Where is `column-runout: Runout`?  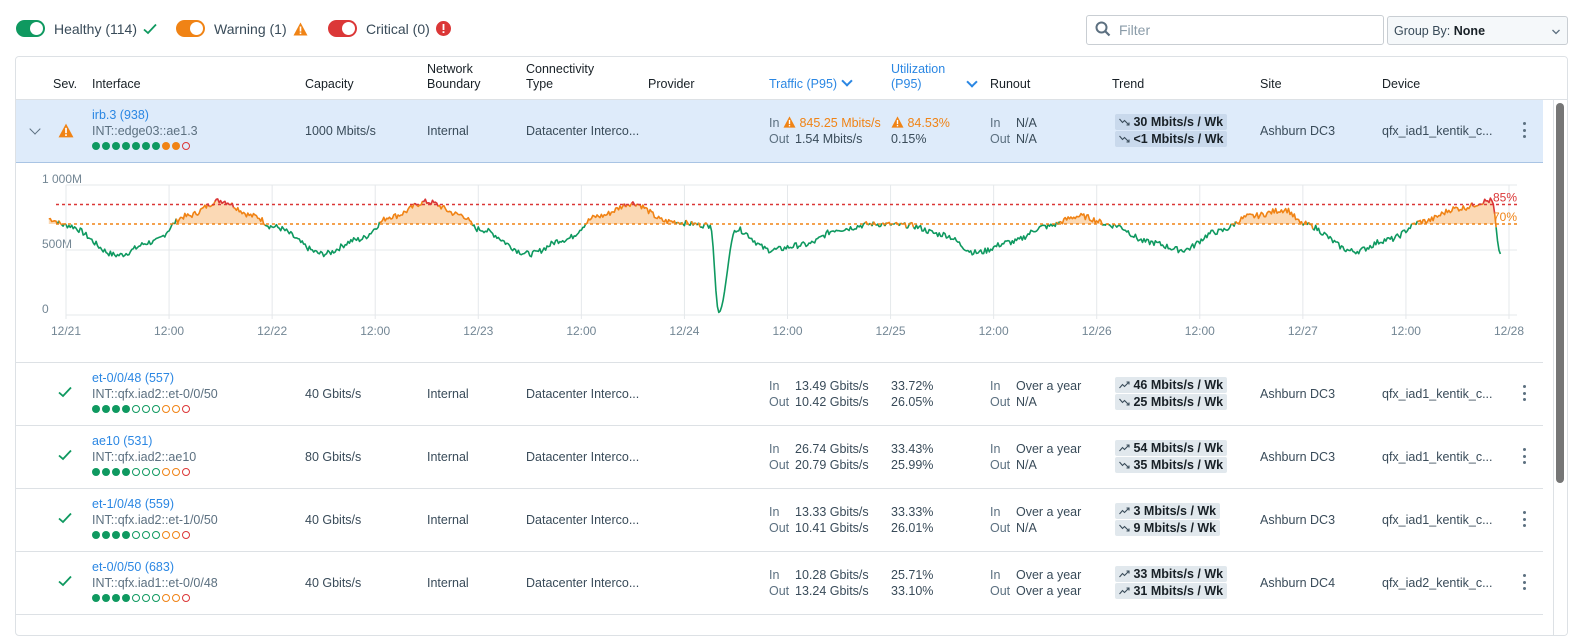 column-runout: Runout is located at coordinates (1010, 84).